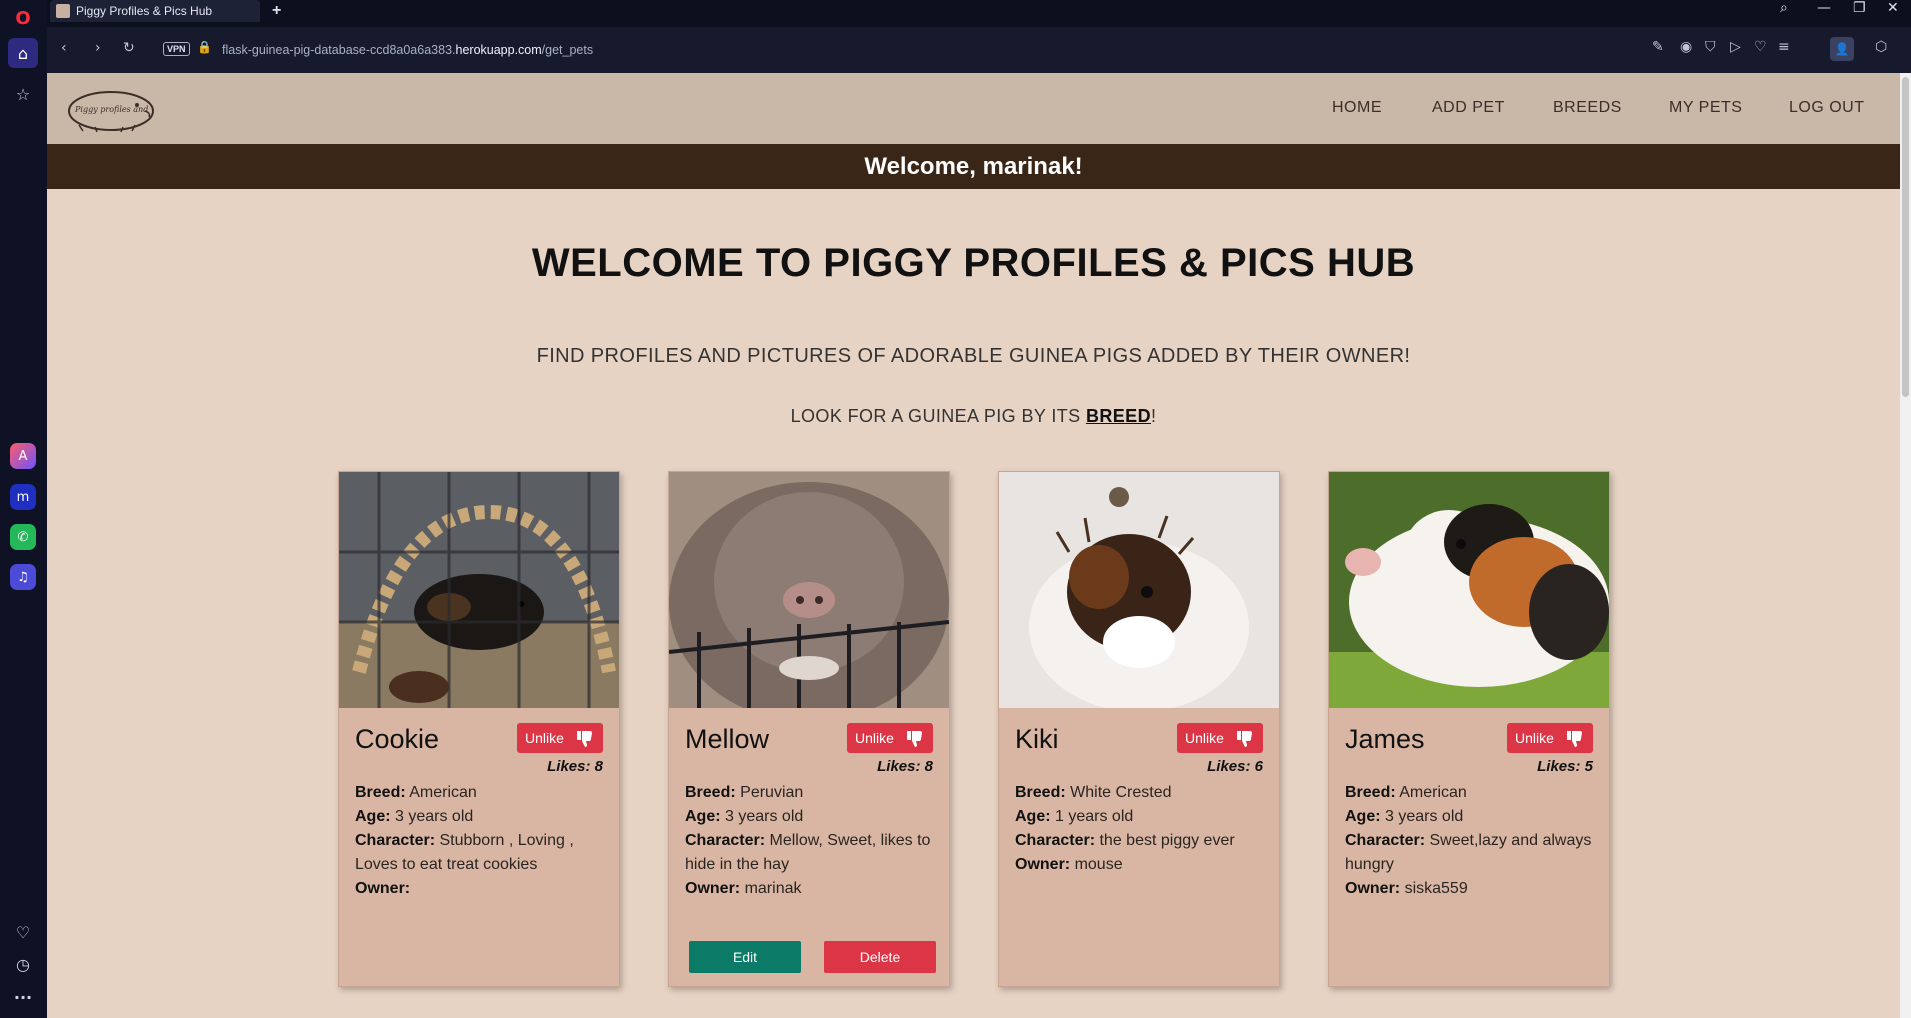 This screenshot has height=1018, width=1911. Describe the element at coordinates (745, 957) in the screenshot. I see `edit-button: Edit` at that location.